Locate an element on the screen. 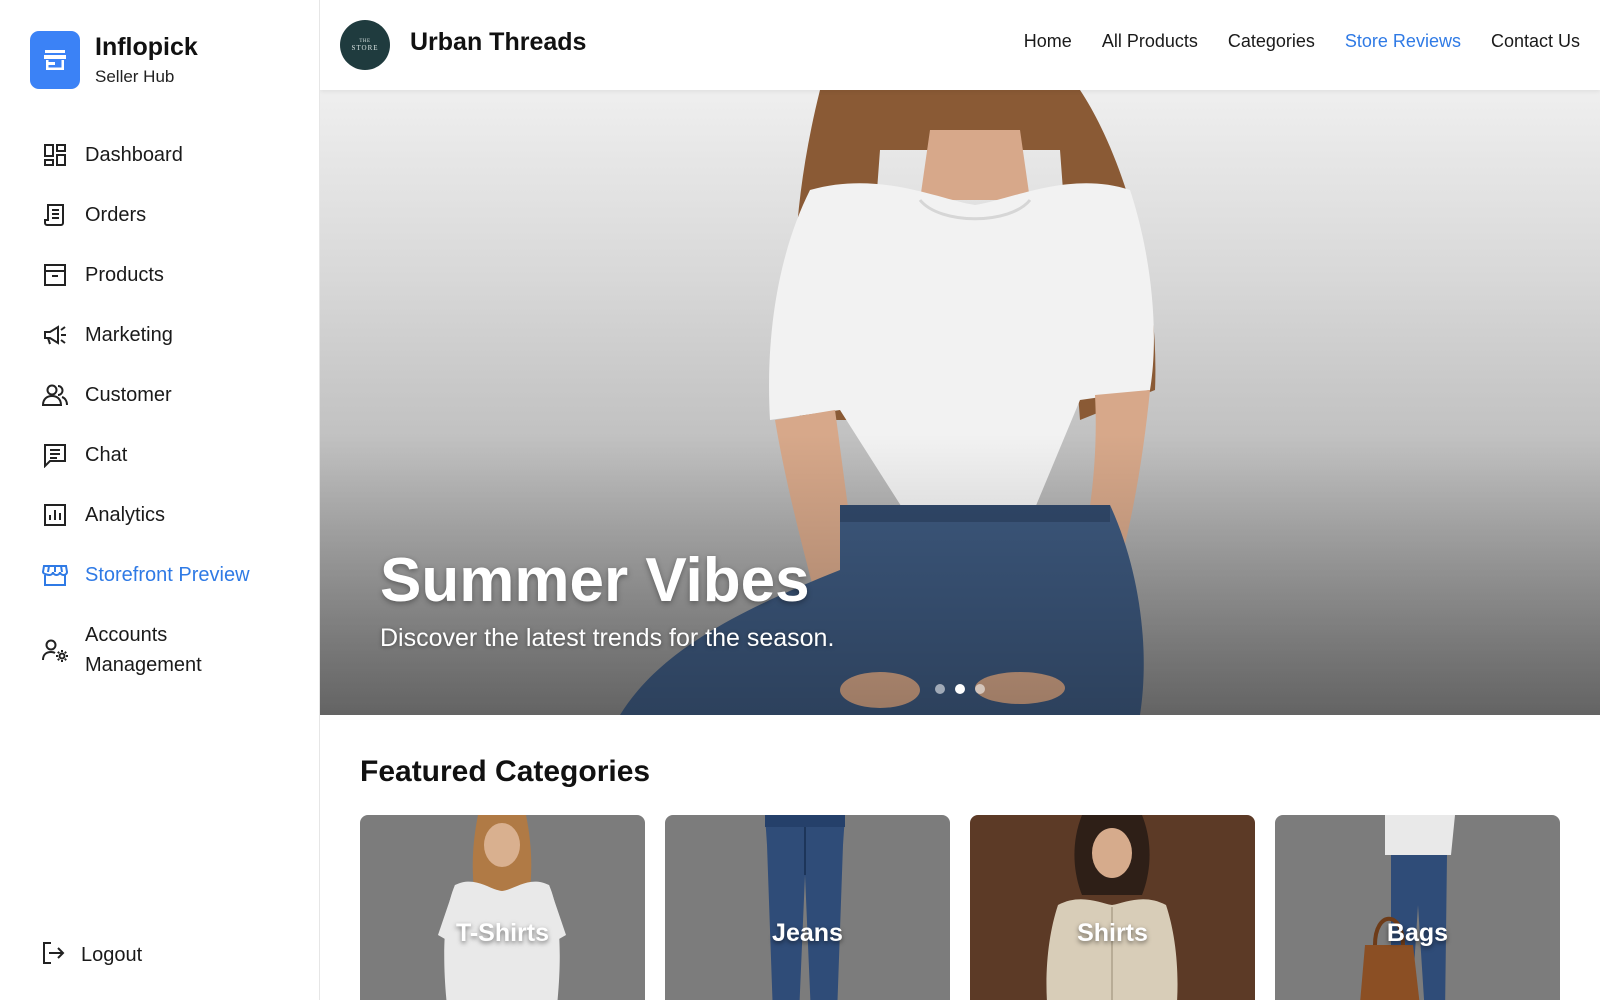  sidebar-item-label: Products is located at coordinates (124, 275).